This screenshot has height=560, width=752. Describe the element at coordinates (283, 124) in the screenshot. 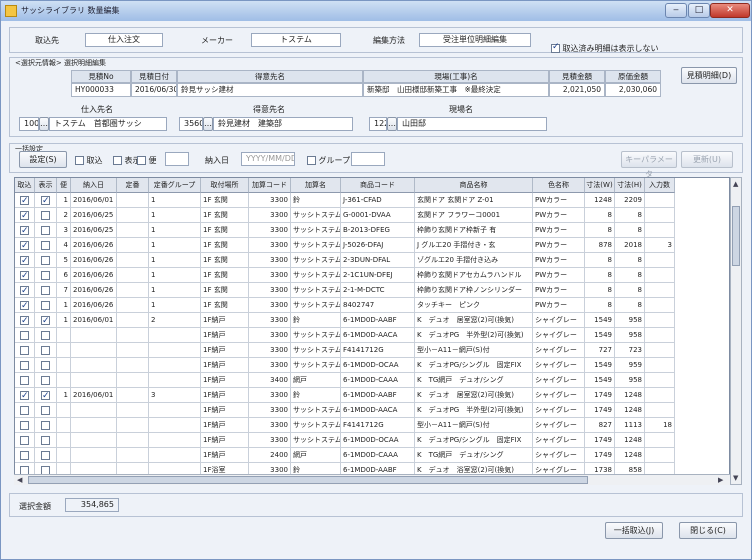

I see `customer-name: 鈴見建材 建築部` at that location.